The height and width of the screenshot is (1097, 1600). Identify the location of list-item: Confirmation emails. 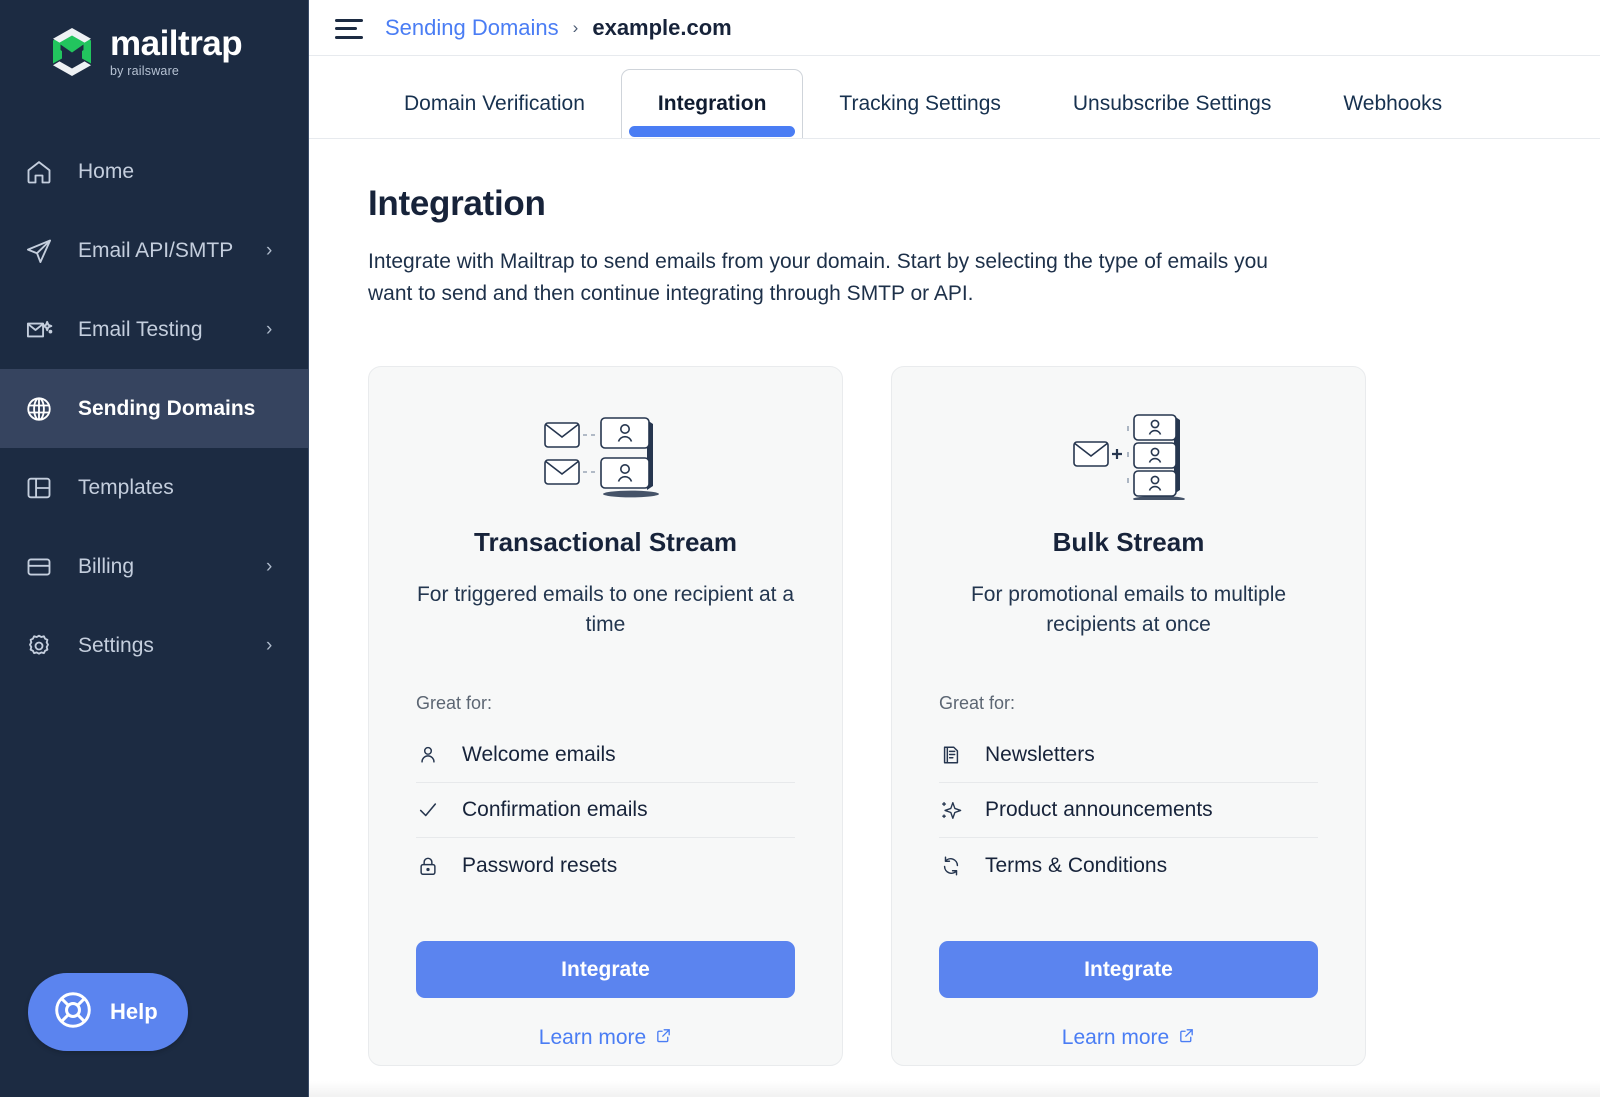
(605, 811).